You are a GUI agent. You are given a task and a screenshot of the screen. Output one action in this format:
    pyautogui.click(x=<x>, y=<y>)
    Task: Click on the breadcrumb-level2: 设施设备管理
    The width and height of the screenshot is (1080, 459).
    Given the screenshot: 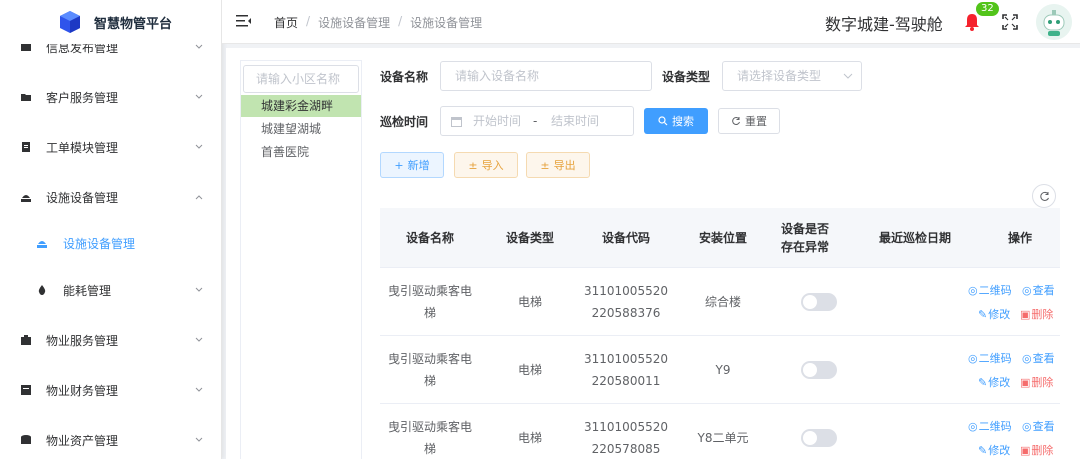 What is the action you would take?
    pyautogui.click(x=446, y=23)
    